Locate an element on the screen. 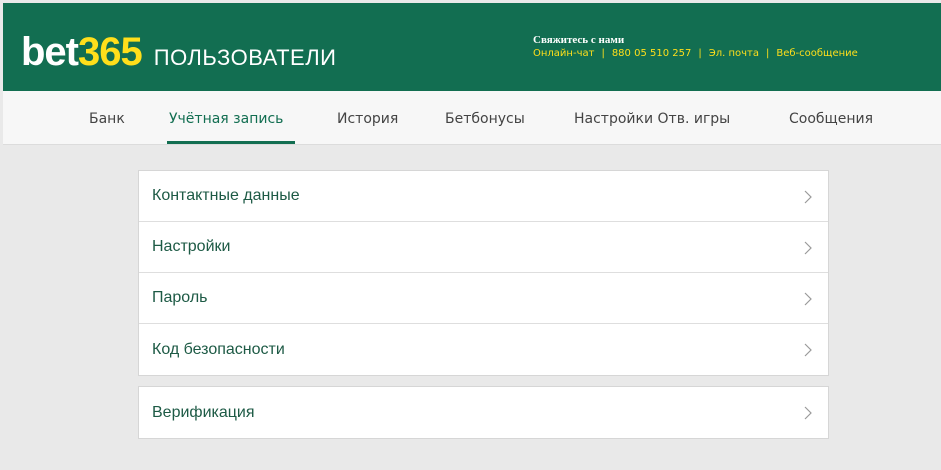  tab-responsible-gambling: Настройки Отв. игры is located at coordinates (652, 118).